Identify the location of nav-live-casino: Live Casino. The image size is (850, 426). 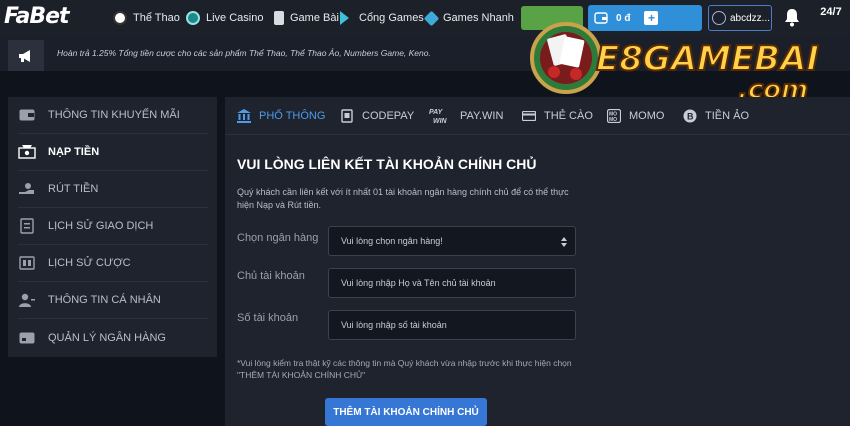
(224, 18).